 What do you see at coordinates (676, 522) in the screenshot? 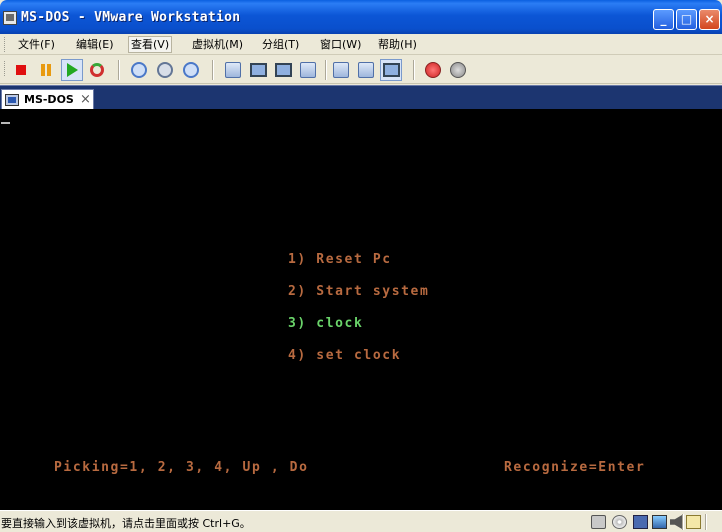
I see `sound-icon` at bounding box center [676, 522].